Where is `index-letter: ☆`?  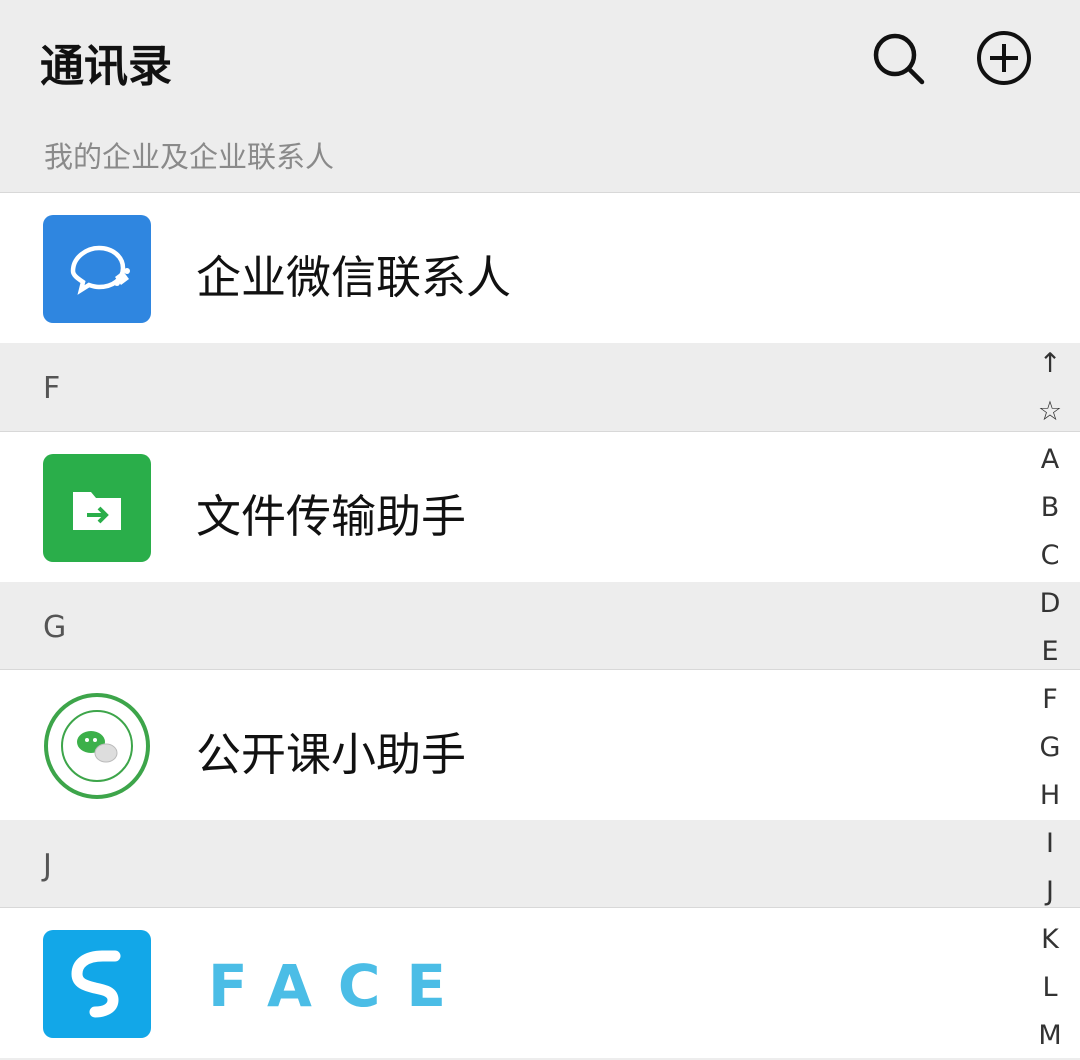
index-letter: ☆ is located at coordinates (1050, 412).